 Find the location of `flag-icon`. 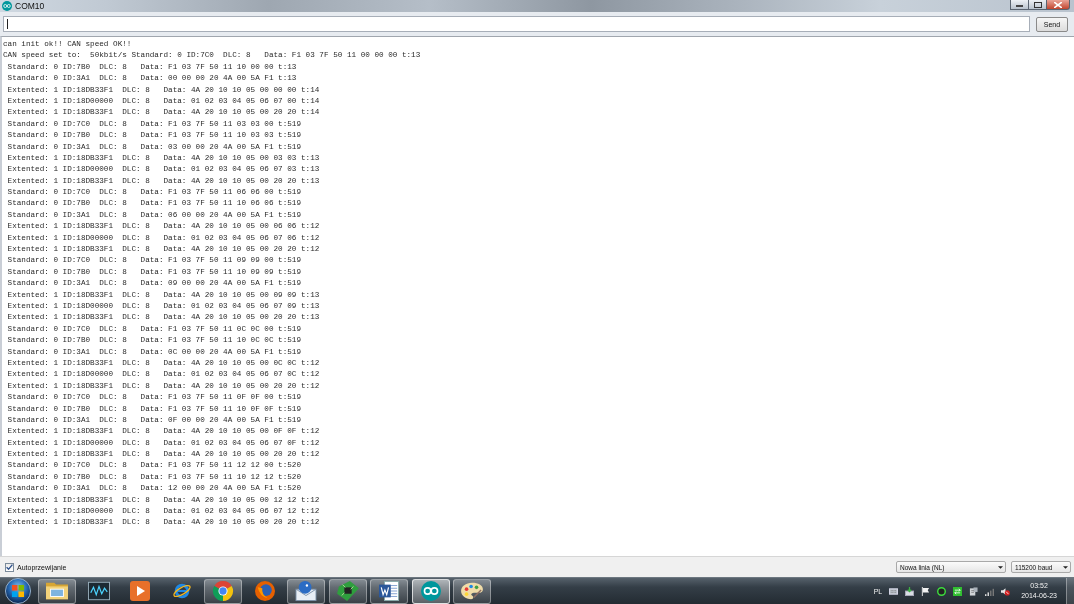

flag-icon is located at coordinates (926, 591).